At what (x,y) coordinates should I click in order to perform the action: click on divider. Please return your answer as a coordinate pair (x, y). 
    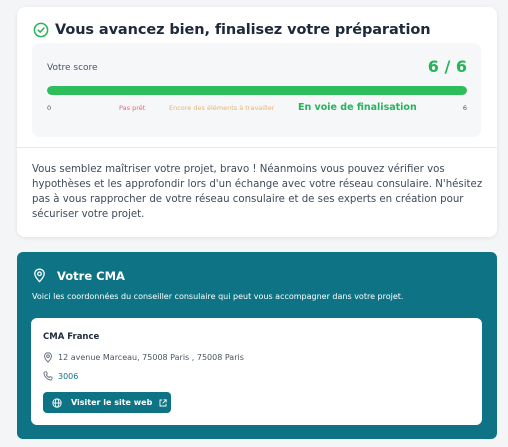
    Looking at the image, I should click on (257, 147).